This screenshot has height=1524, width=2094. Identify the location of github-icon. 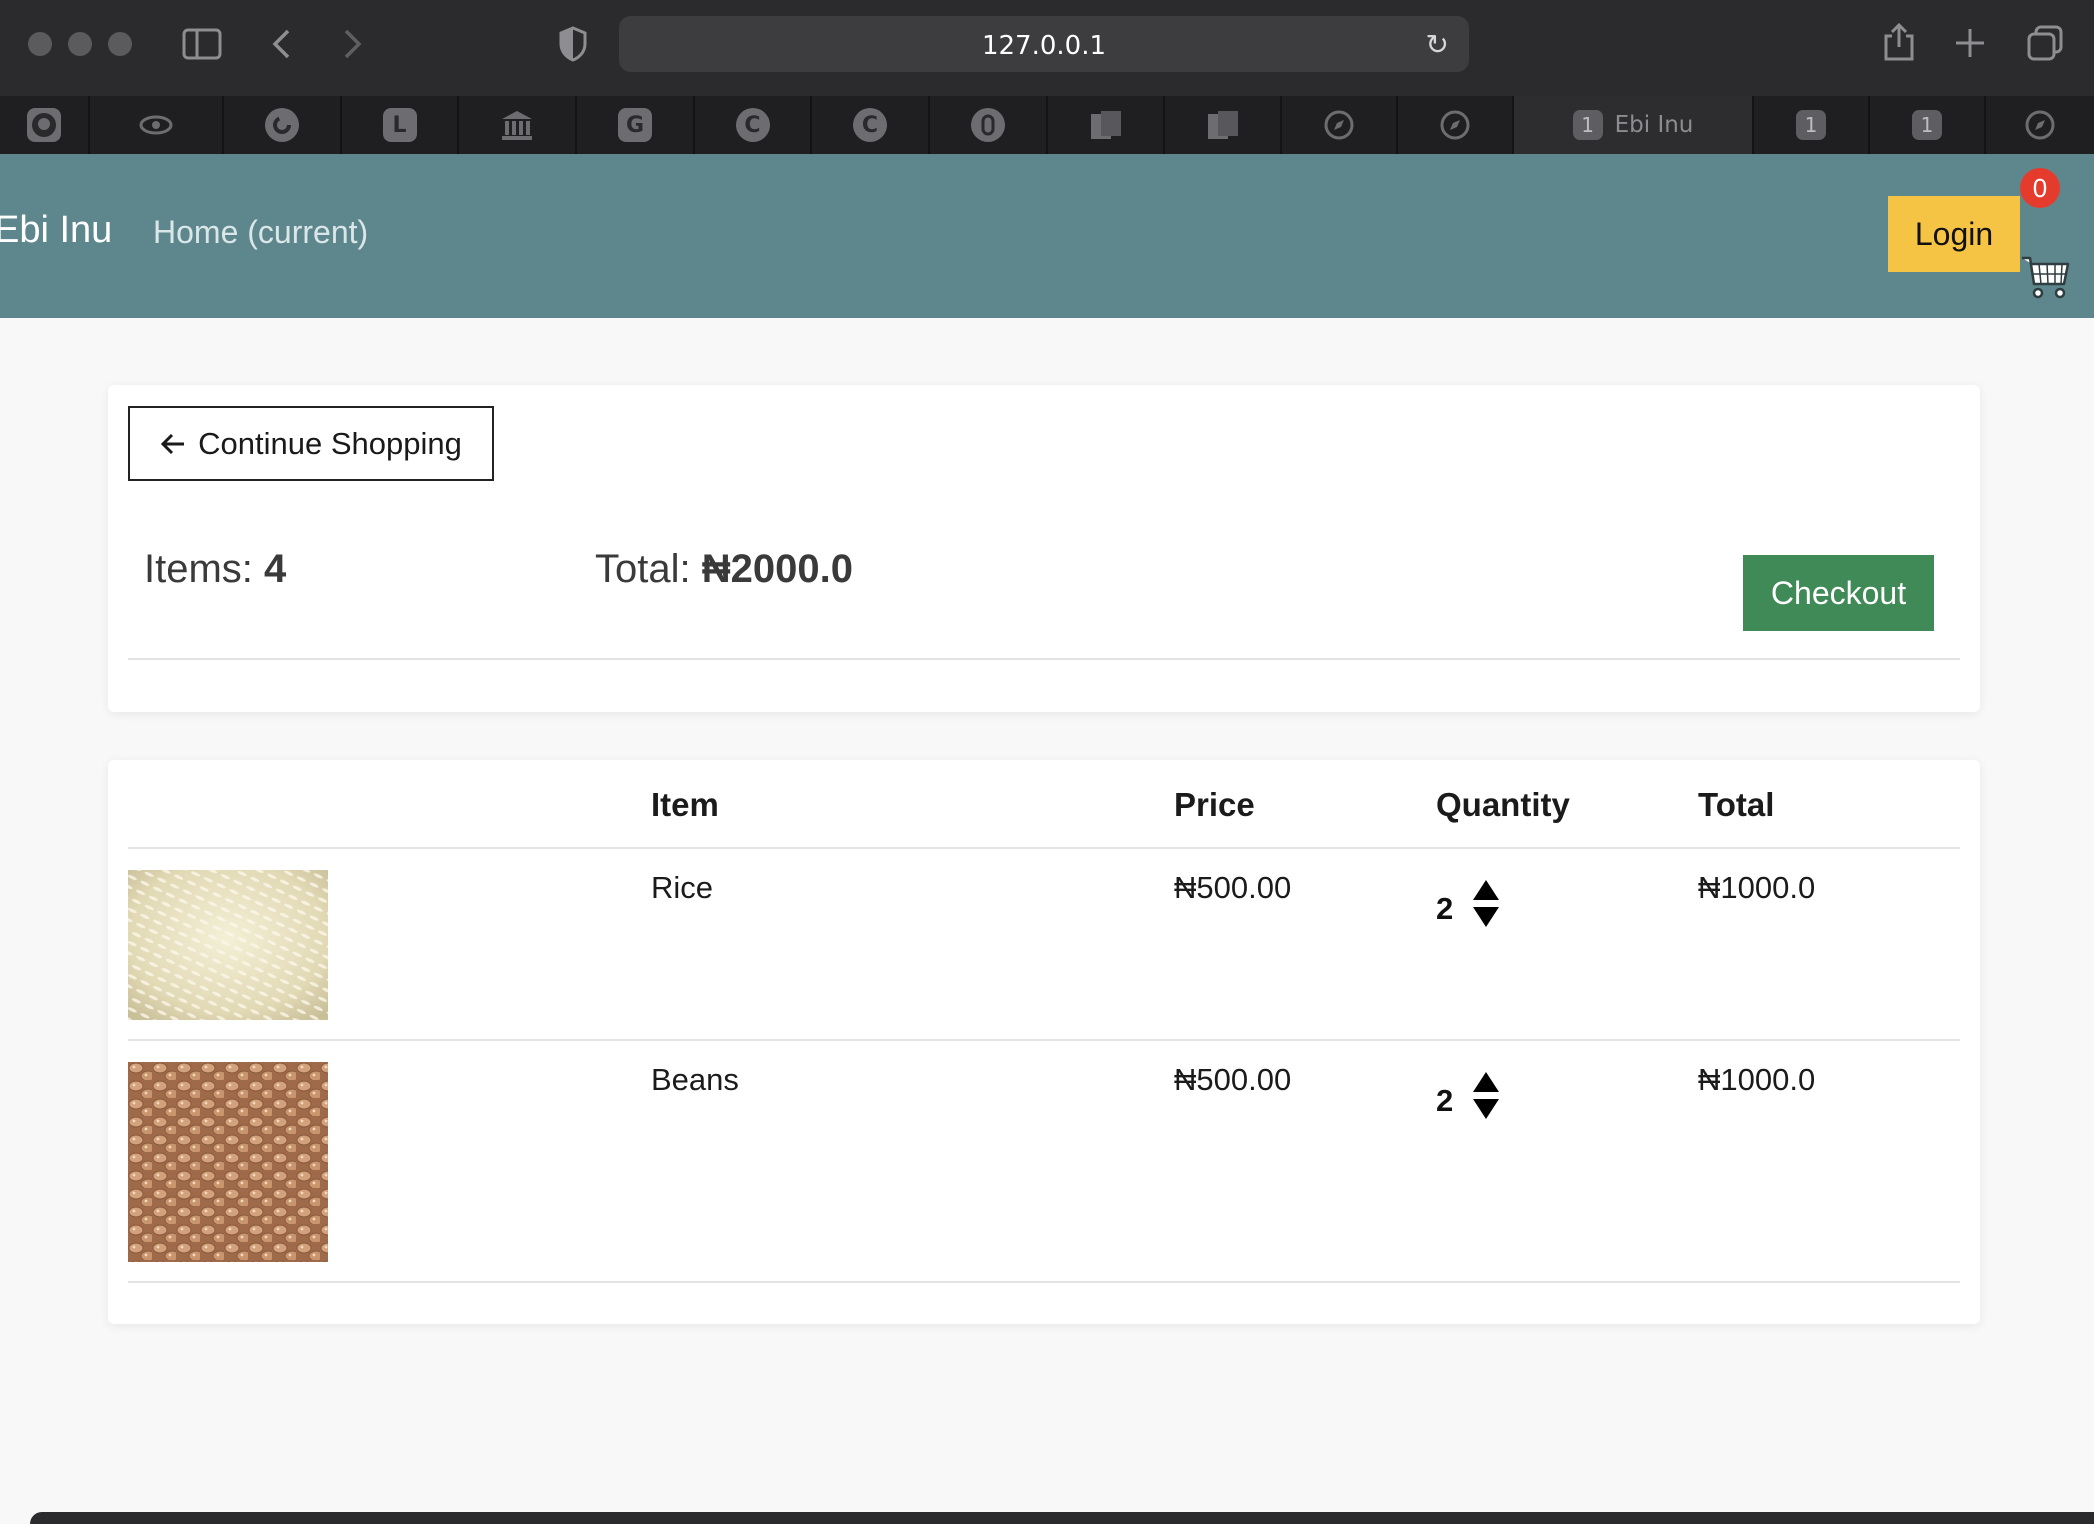
(44, 125).